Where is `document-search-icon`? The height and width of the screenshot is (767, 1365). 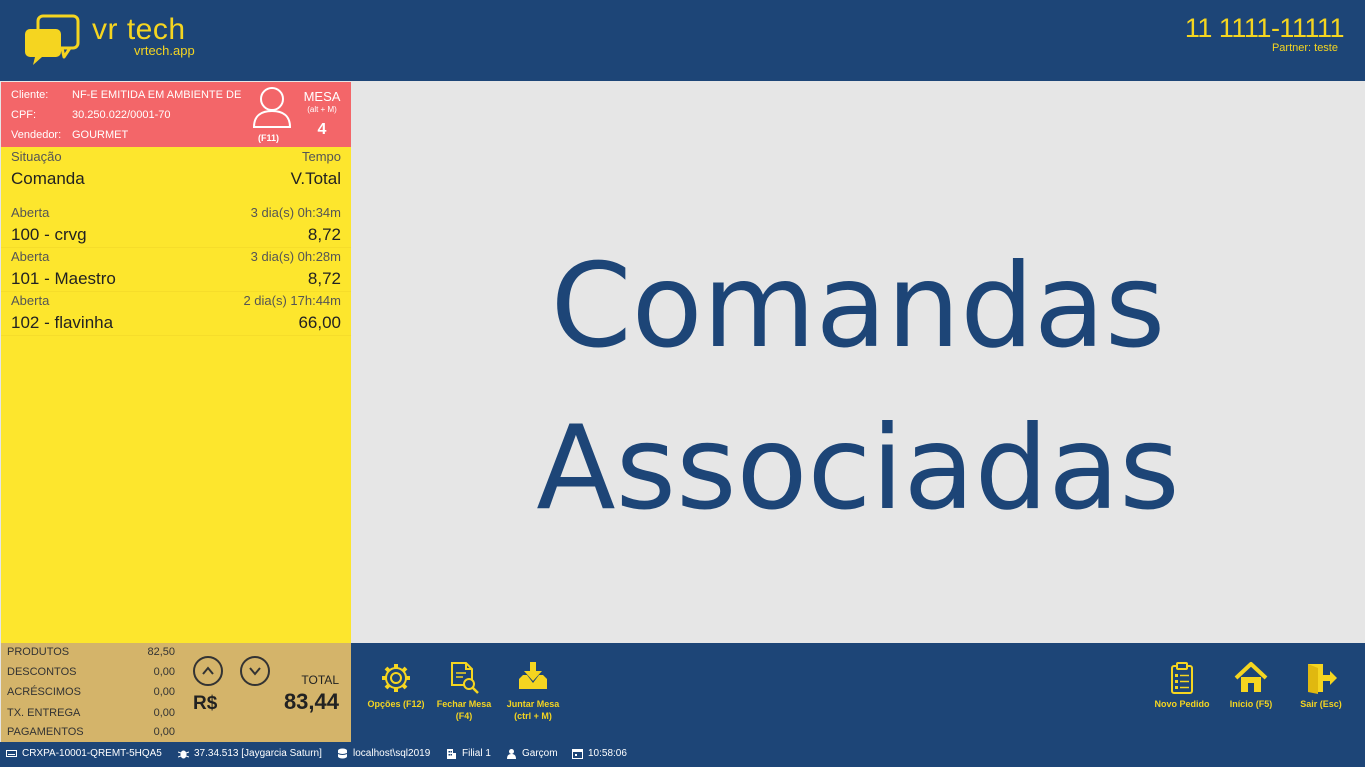 document-search-icon is located at coordinates (465, 678).